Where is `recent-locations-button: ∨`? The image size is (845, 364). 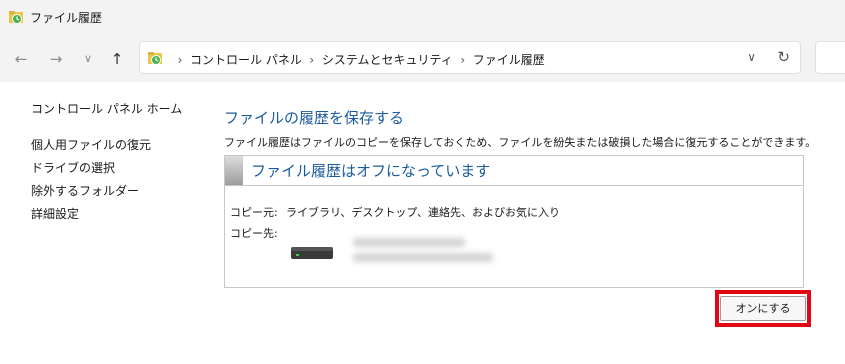 recent-locations-button: ∨ is located at coordinates (88, 59).